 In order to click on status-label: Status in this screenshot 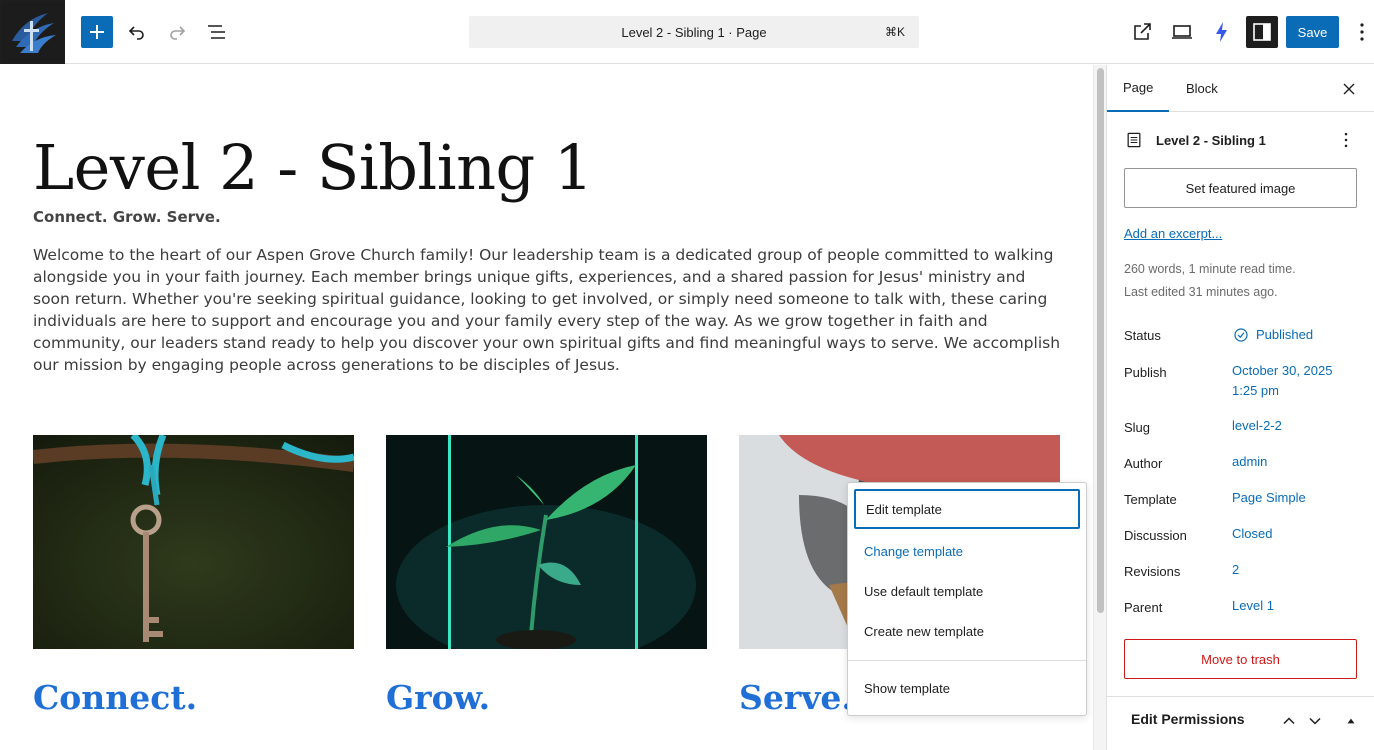, I will do `click(1142, 335)`.